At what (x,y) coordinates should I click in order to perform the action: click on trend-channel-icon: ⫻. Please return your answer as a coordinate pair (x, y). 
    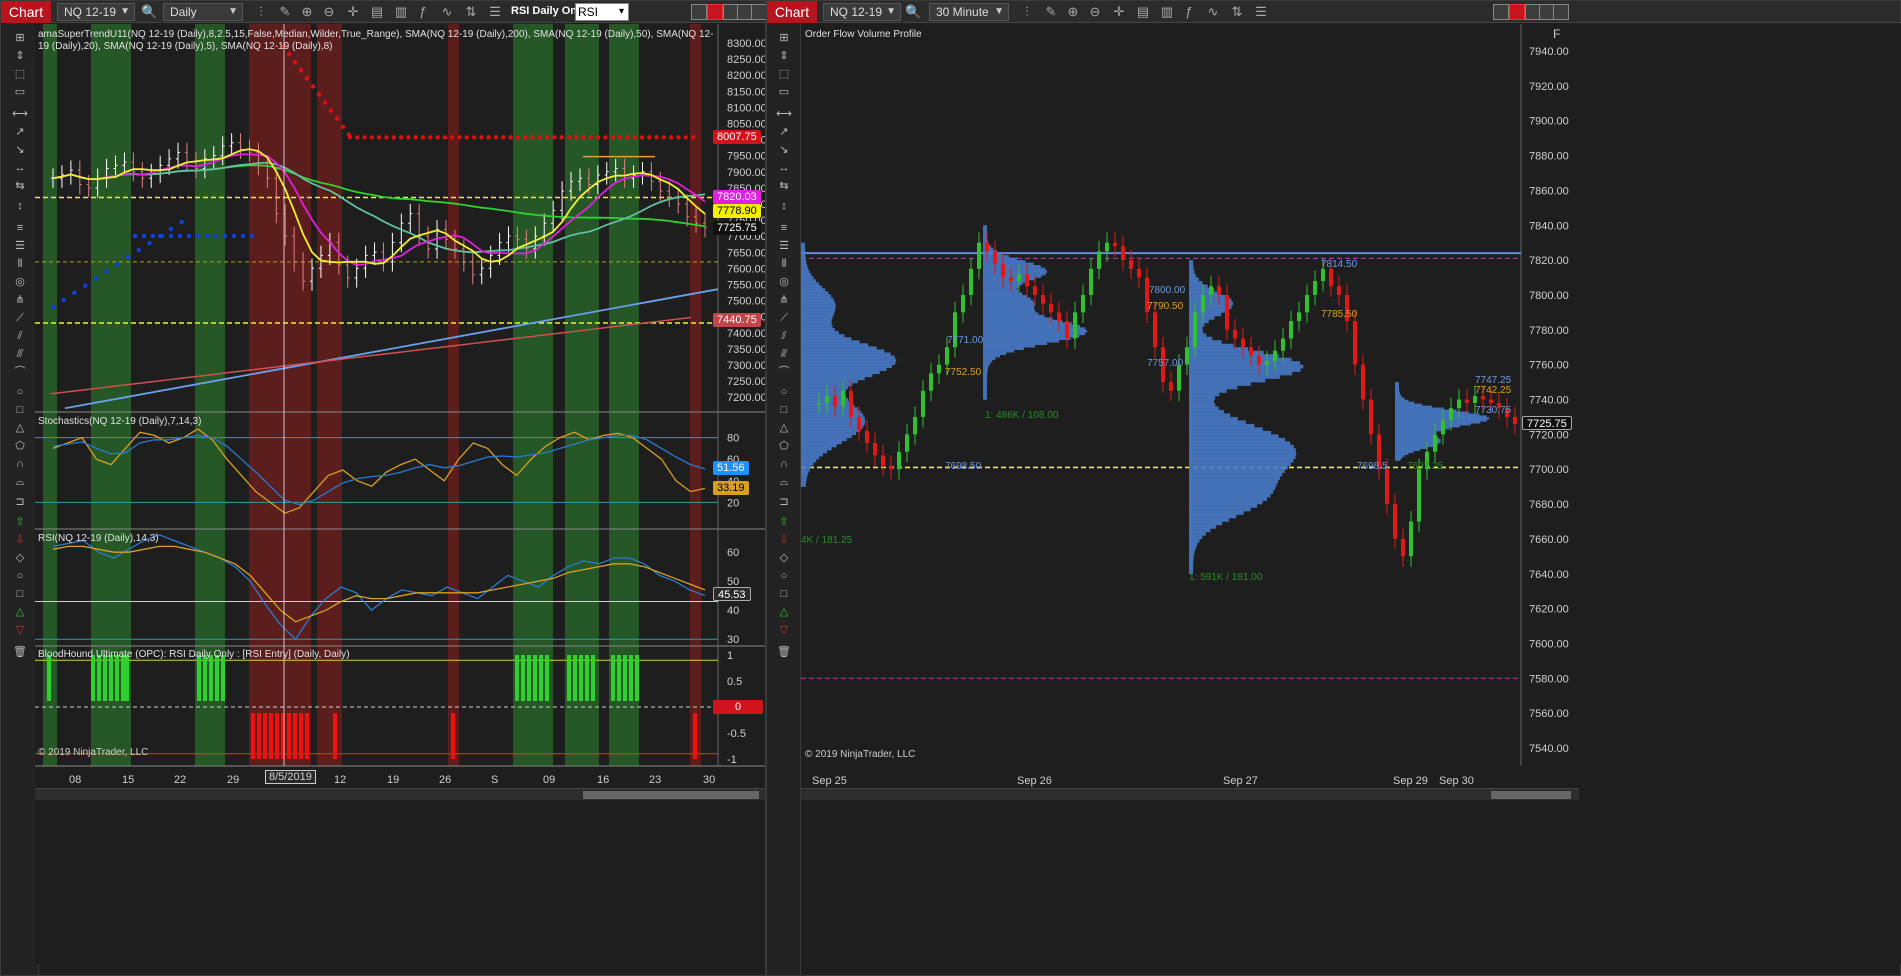
    Looking at the image, I should click on (784, 354).